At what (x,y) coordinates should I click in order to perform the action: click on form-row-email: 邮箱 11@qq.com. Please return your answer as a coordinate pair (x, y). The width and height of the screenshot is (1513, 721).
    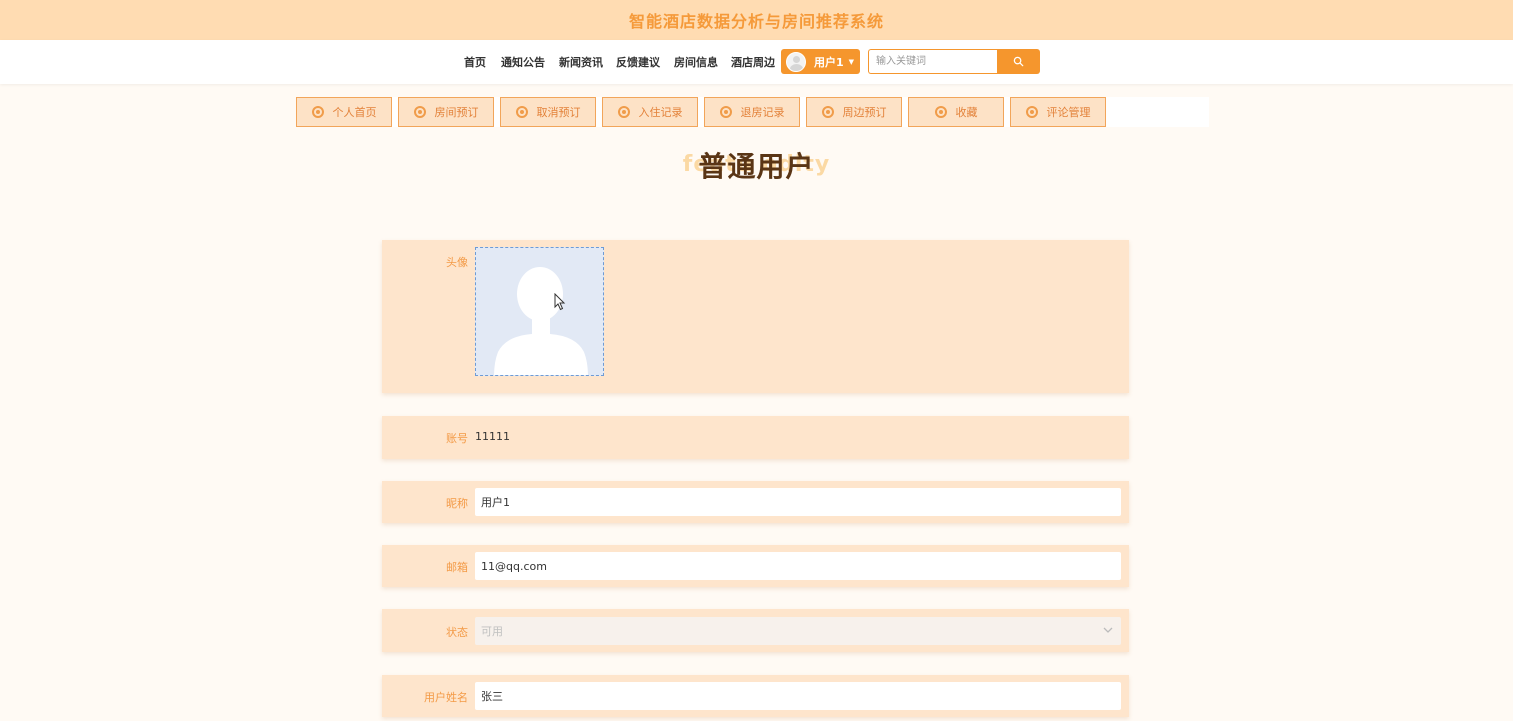
    Looking at the image, I should click on (755, 566).